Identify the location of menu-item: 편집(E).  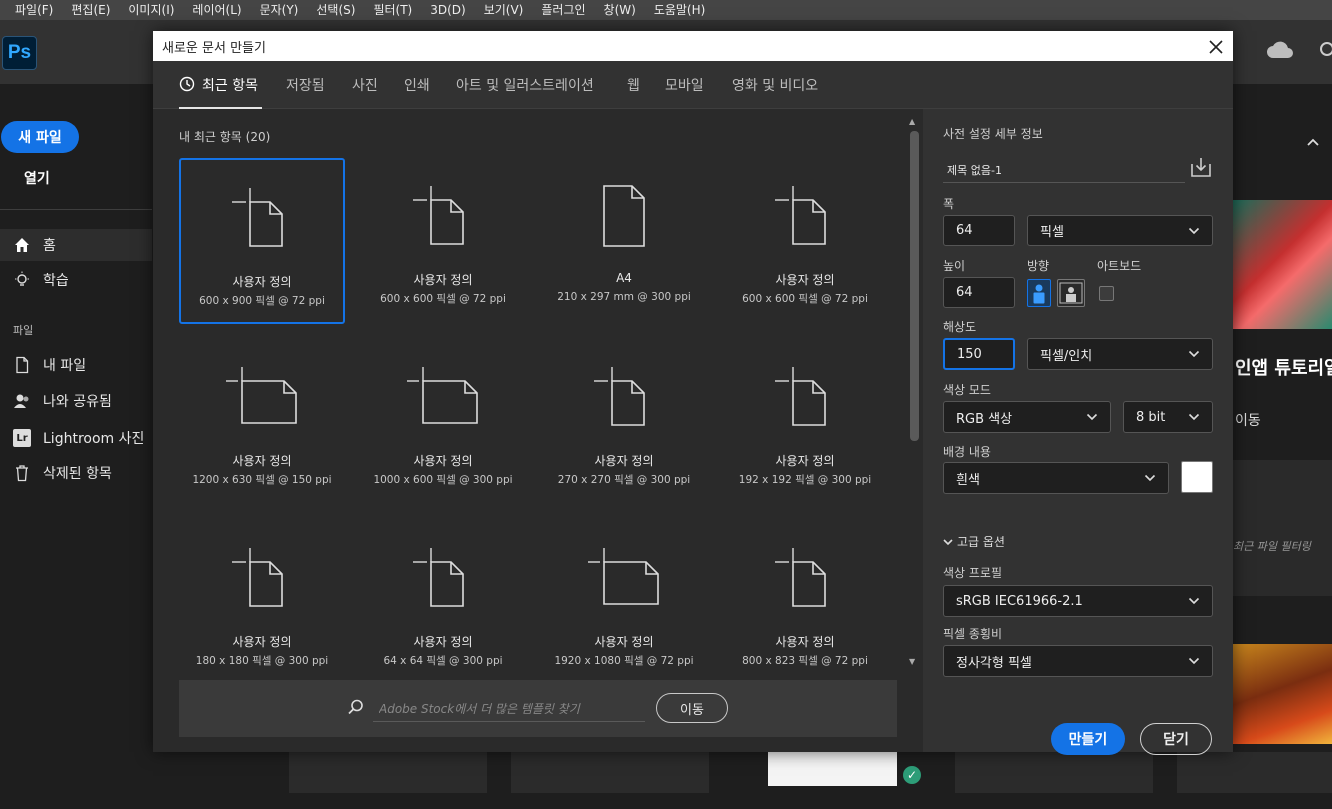
(90, 10).